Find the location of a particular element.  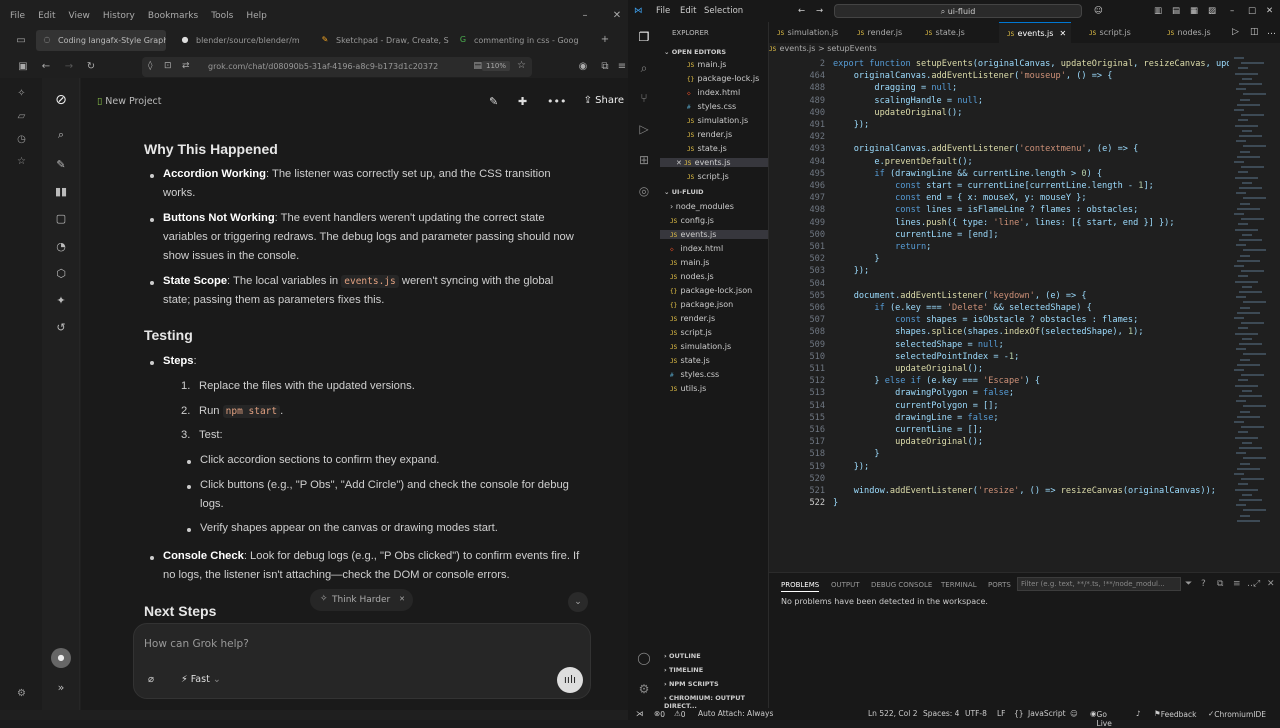

open-file-item: JS main.js is located at coordinates (706, 64).